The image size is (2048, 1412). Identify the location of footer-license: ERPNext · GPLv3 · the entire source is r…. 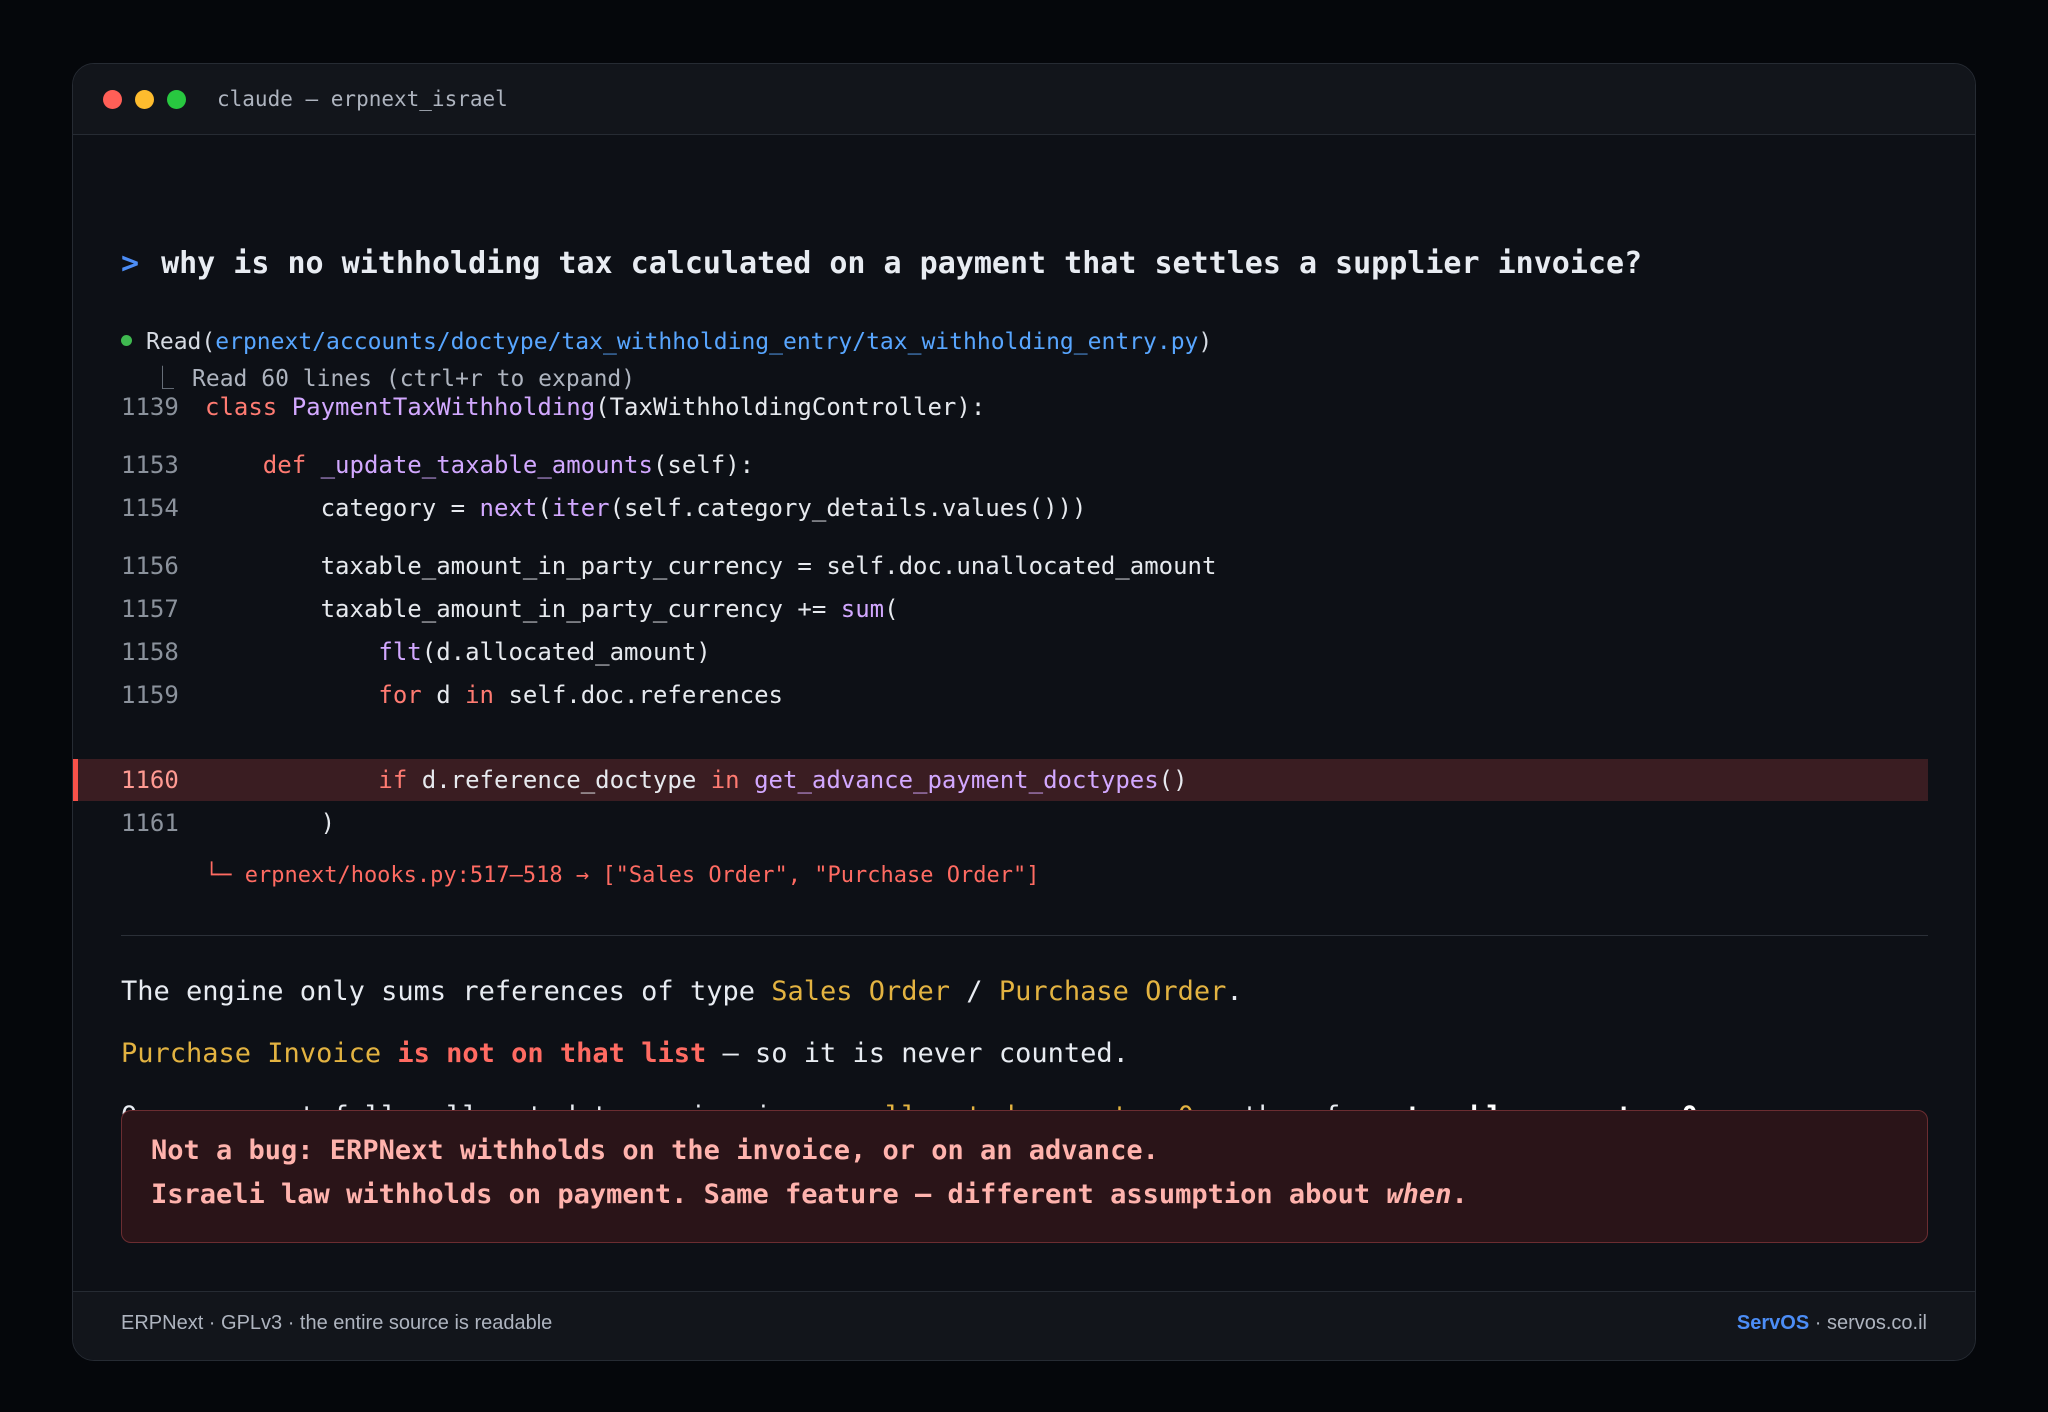
(337, 1323).